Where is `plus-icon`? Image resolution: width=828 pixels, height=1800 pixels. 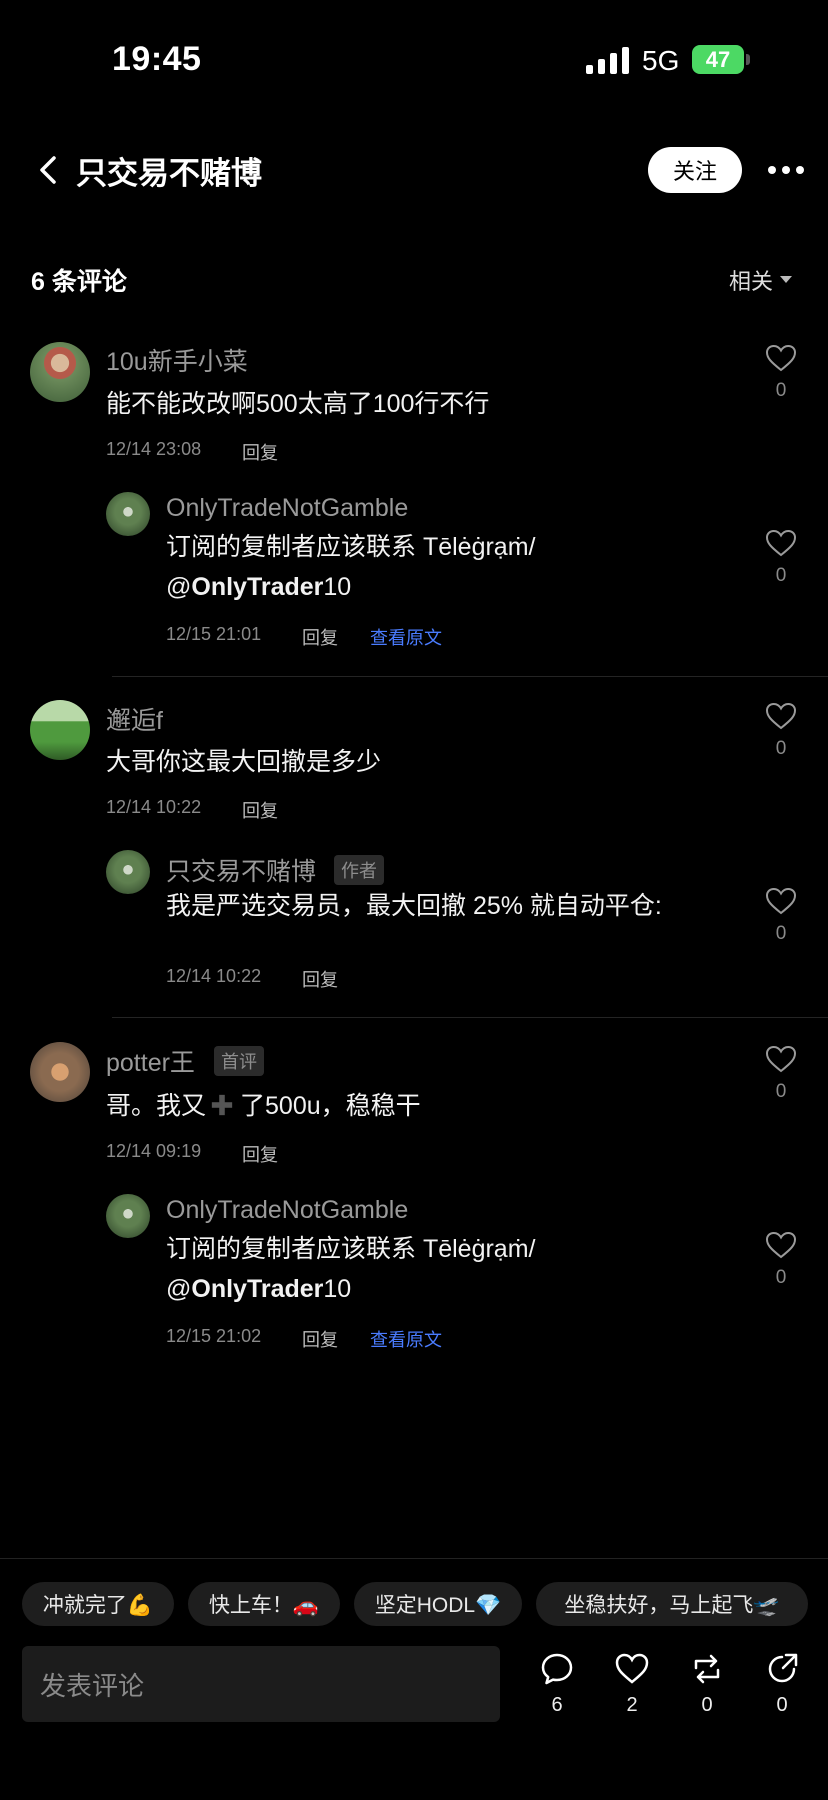 plus-icon is located at coordinates (222, 1105).